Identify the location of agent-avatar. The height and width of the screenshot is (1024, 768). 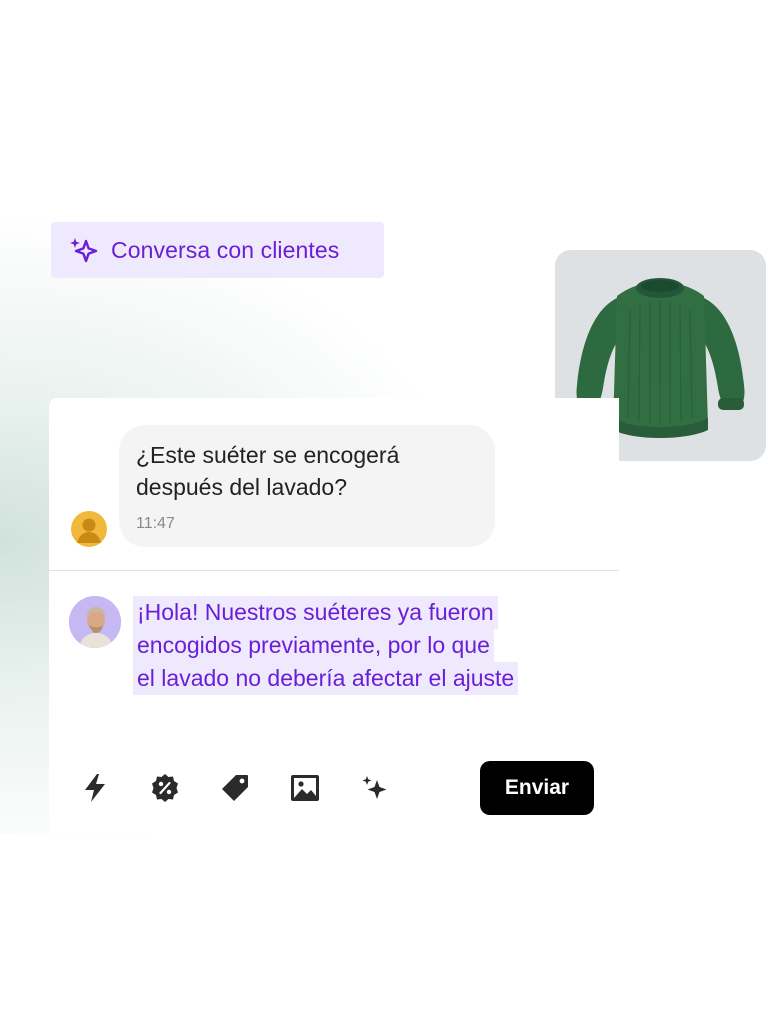
(95, 622).